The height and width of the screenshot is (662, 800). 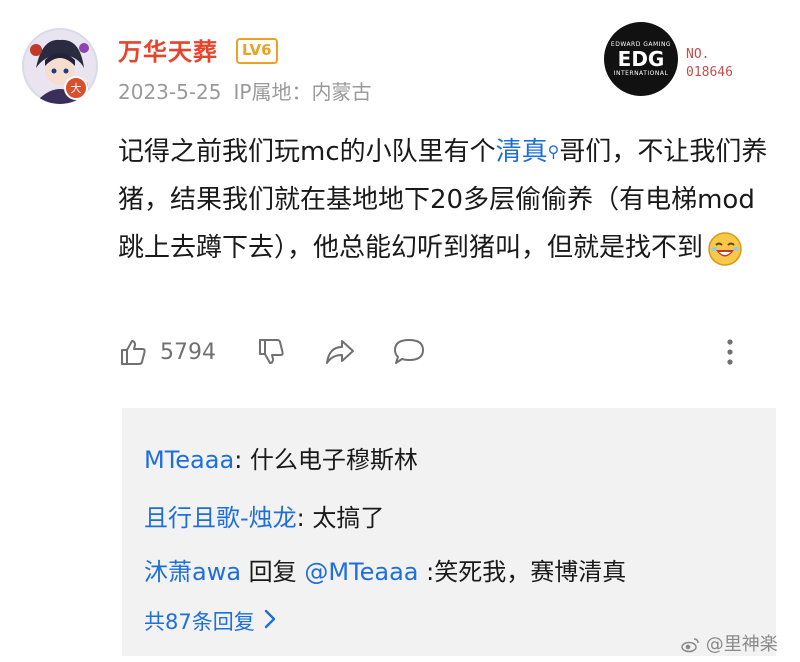 I want to click on dislike-icon, so click(x=271, y=352).